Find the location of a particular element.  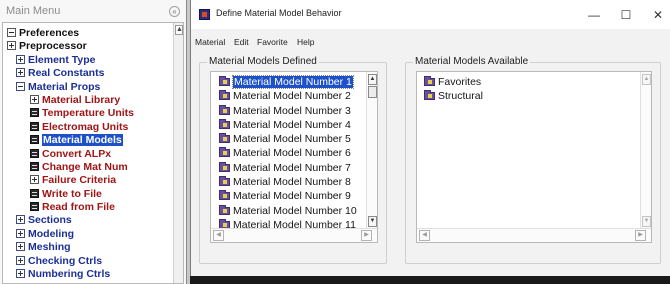

available-model-item: Favorites is located at coordinates (496, 82).